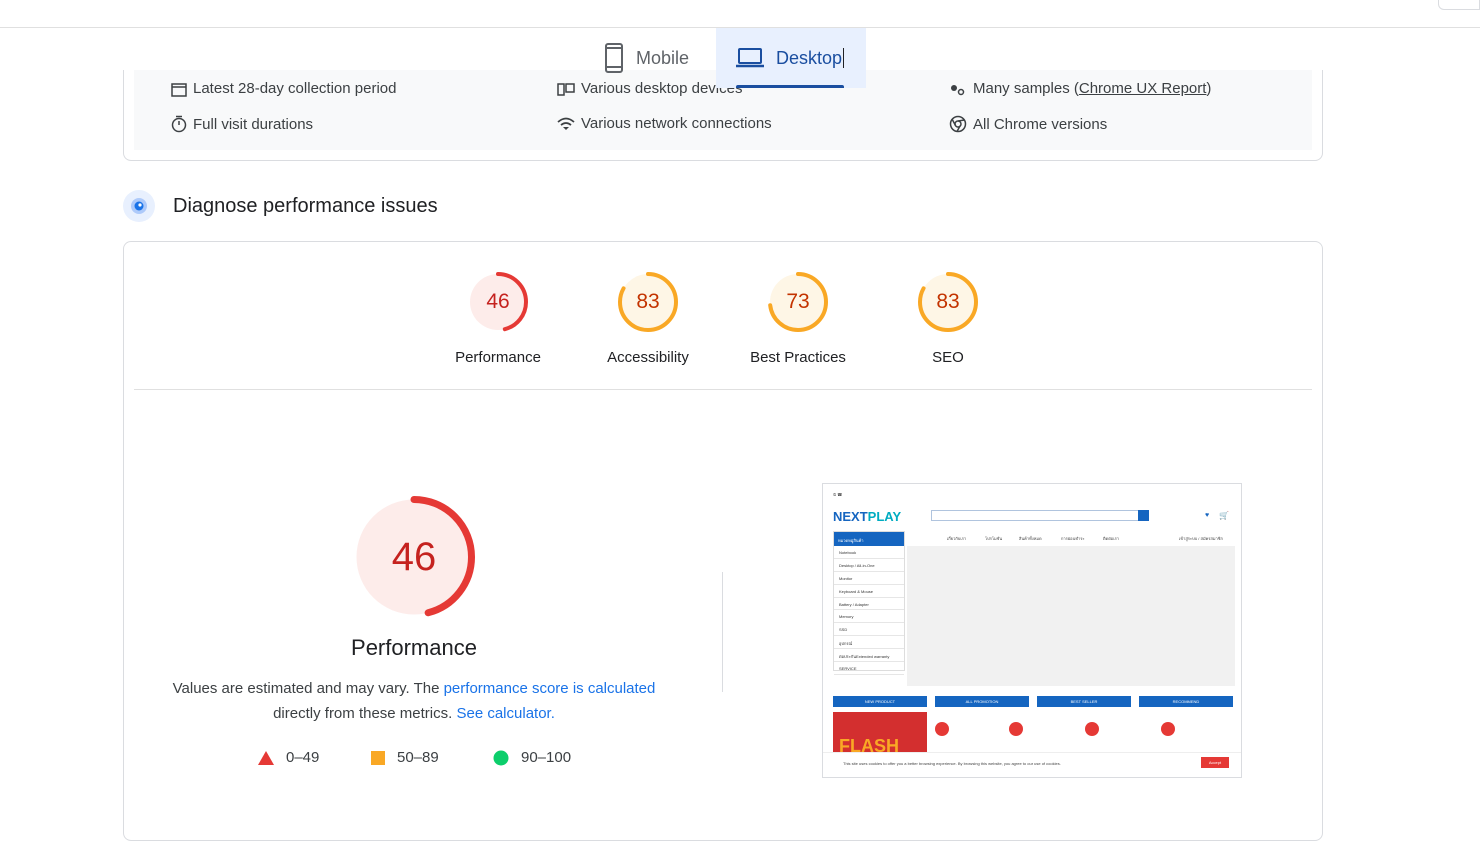  I want to click on gauge-label: SEO, so click(948, 357).